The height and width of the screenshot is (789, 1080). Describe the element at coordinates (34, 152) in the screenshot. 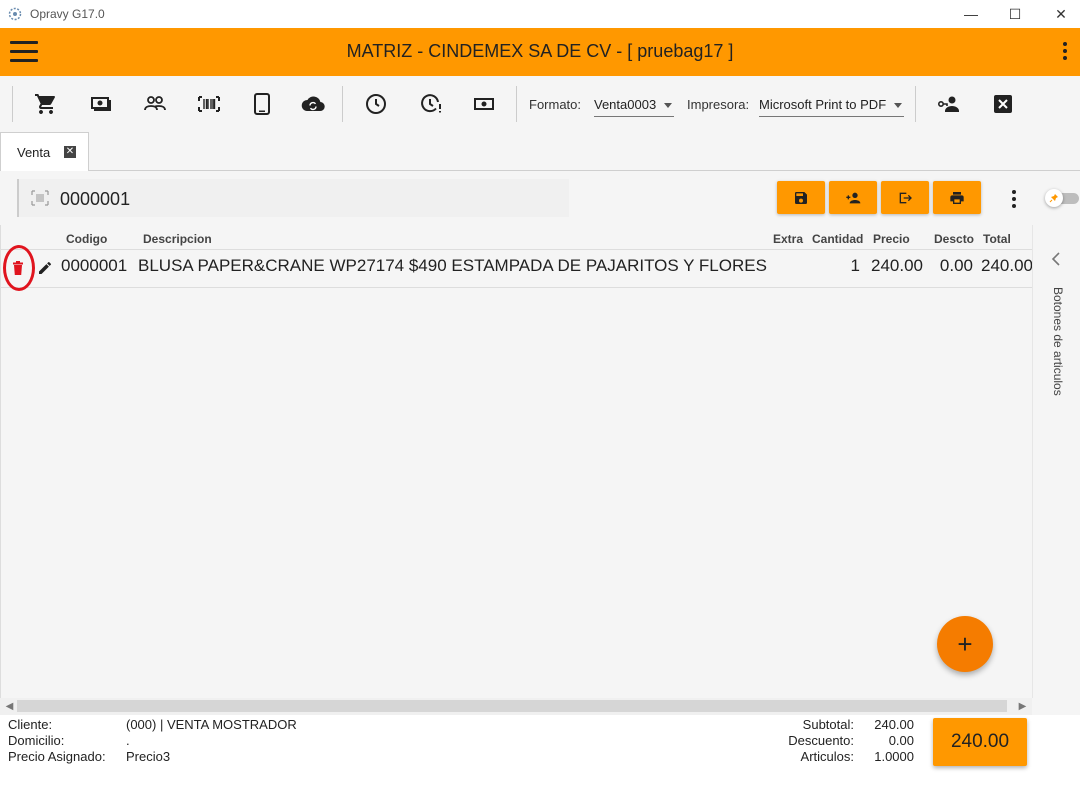

I see `tab-label: Venta` at that location.